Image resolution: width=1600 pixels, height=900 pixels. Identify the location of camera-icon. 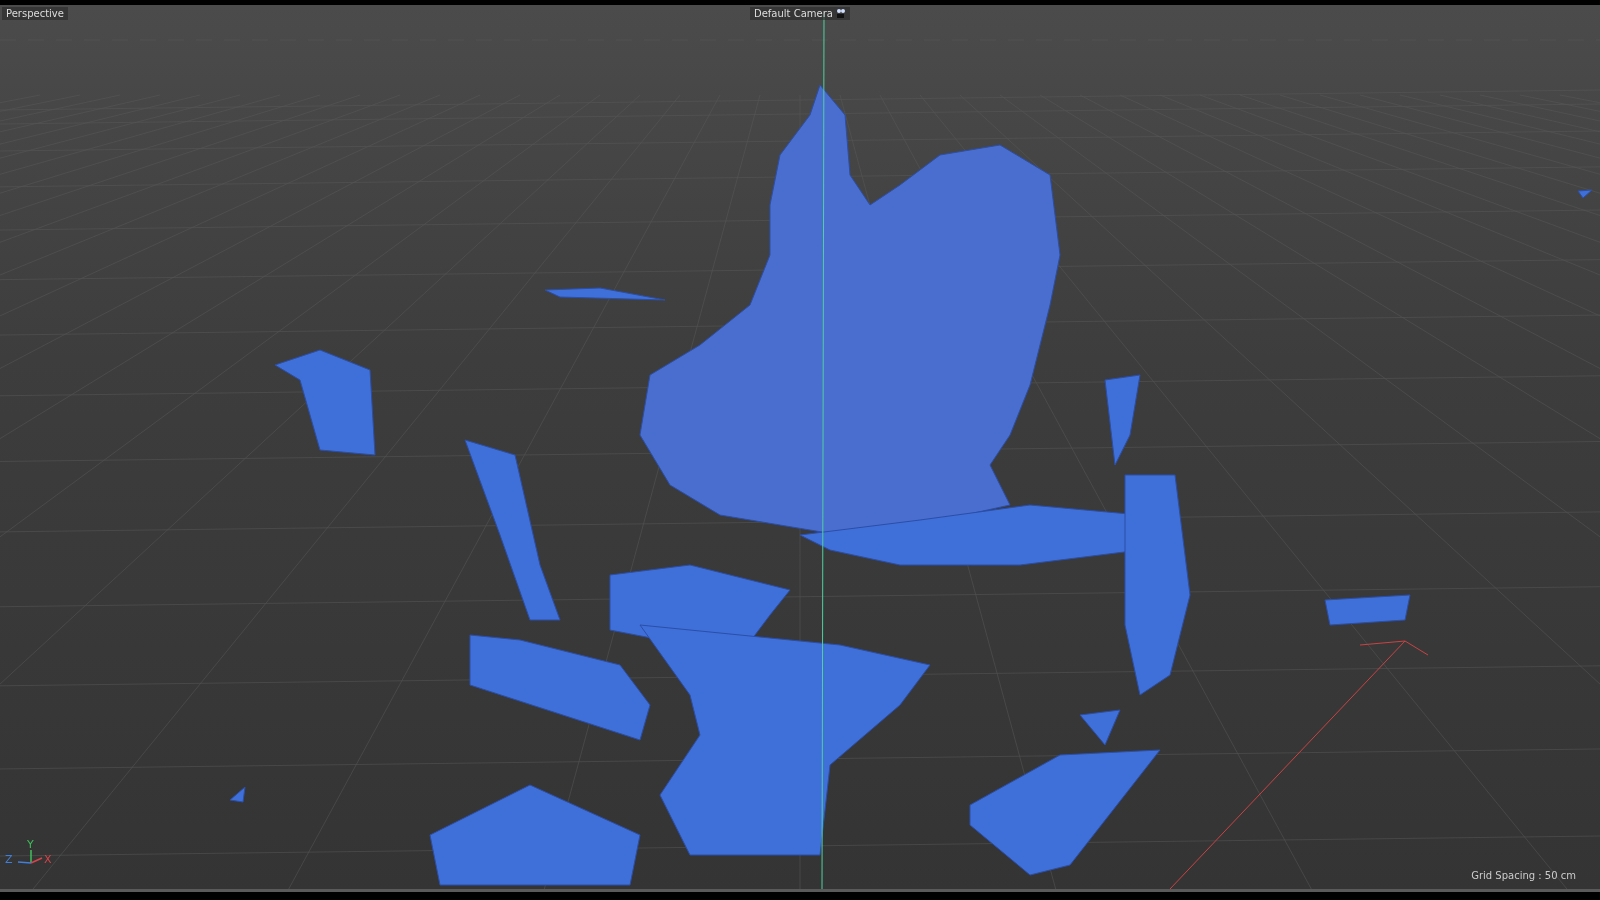
(840, 13).